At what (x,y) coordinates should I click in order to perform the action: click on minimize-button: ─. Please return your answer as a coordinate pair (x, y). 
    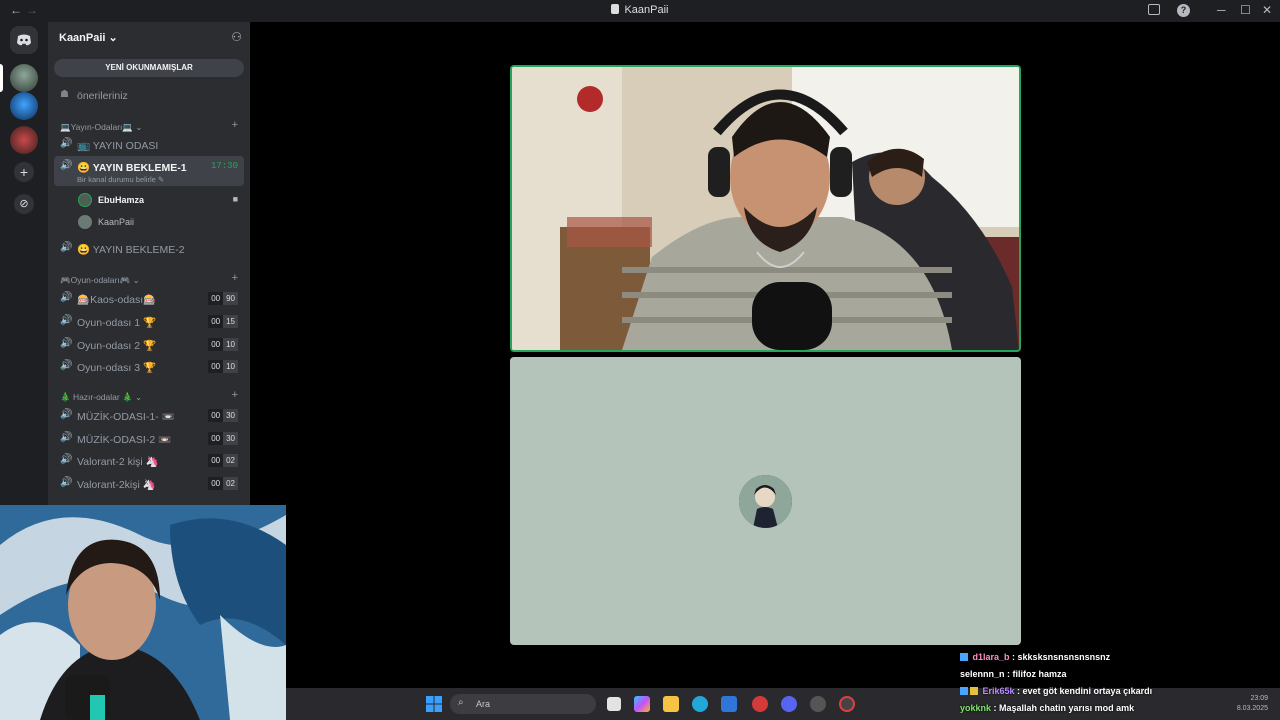
    Looking at the image, I should click on (1221, 10).